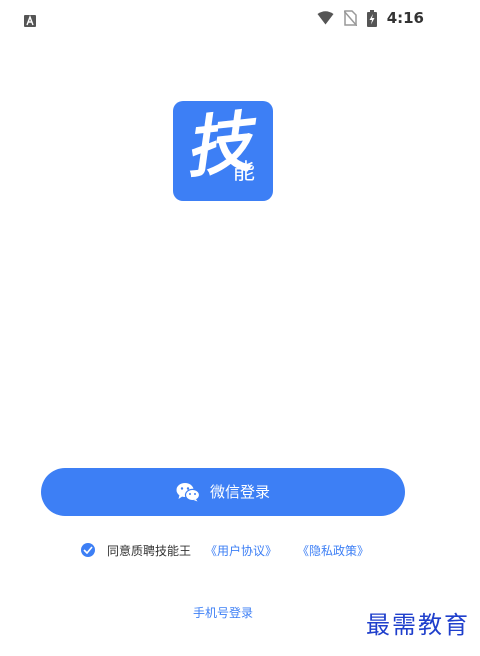  Describe the element at coordinates (149, 550) in the screenshot. I see `agreement-text: 同意质聘技能王` at that location.